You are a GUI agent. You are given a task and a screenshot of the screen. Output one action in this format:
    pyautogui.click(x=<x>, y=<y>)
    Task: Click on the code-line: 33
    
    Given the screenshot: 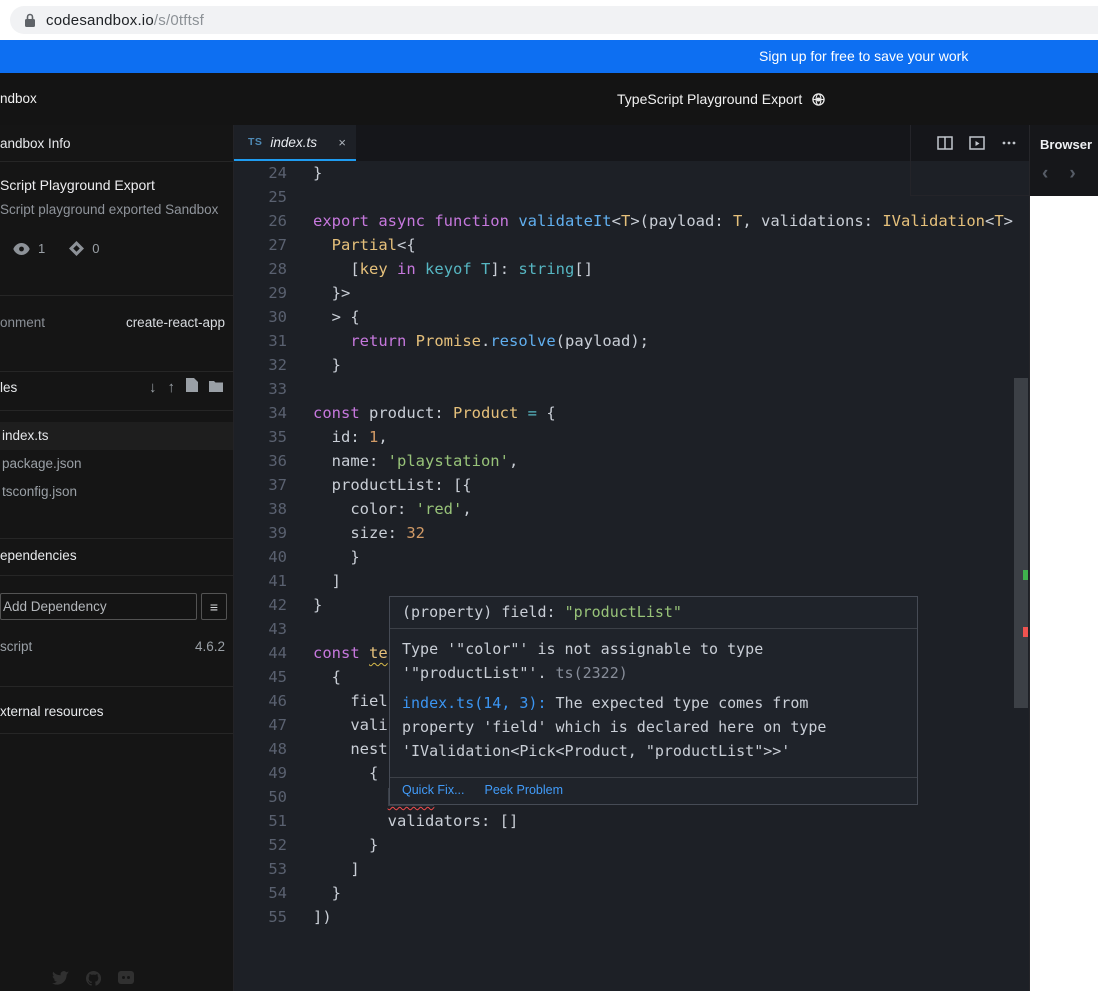 What is the action you would take?
    pyautogui.click(x=631, y=389)
    